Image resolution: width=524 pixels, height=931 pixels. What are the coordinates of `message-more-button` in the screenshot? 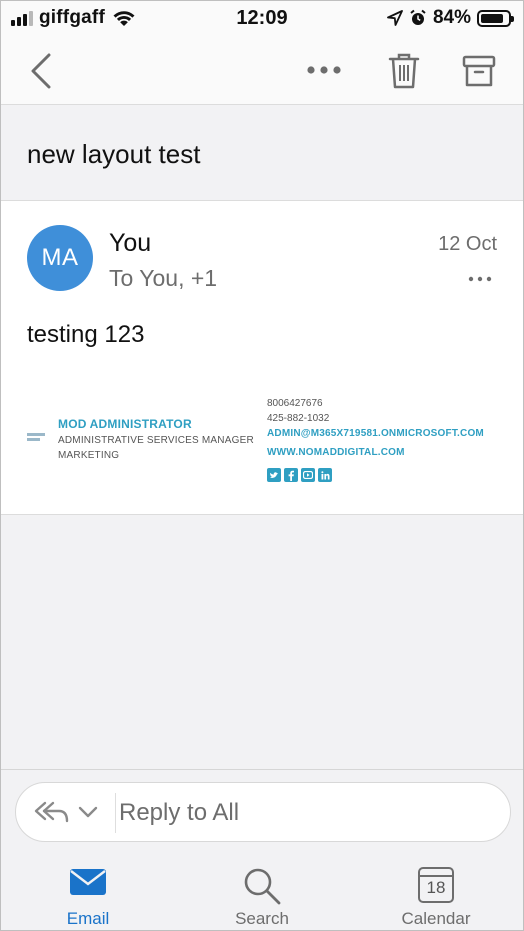 It's located at (480, 279).